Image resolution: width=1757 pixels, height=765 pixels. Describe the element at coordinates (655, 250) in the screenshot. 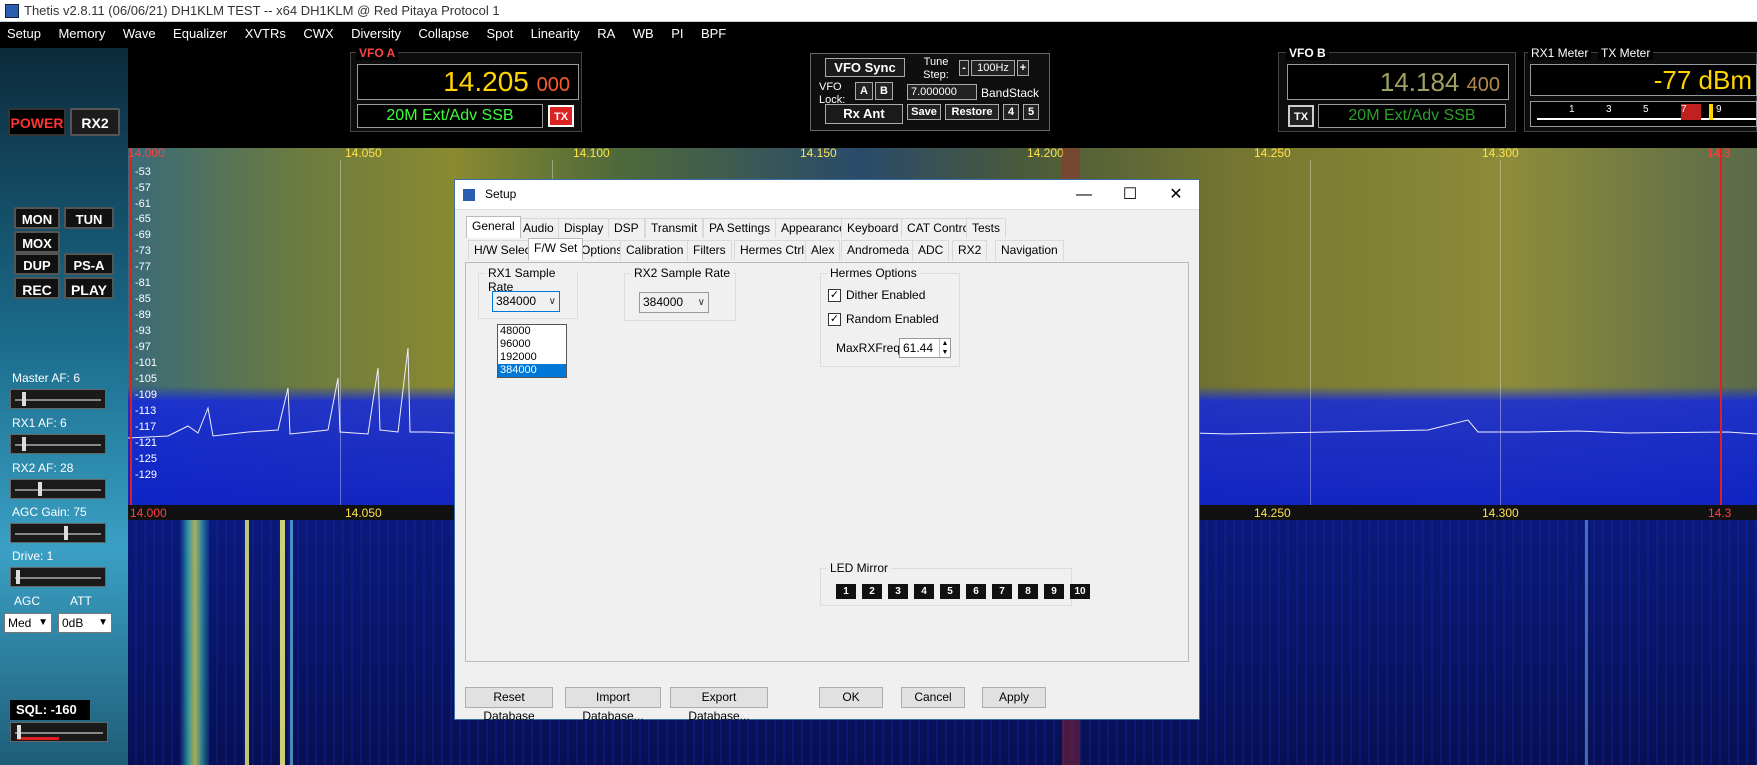

I see `tab-calibration: Calibration` at that location.